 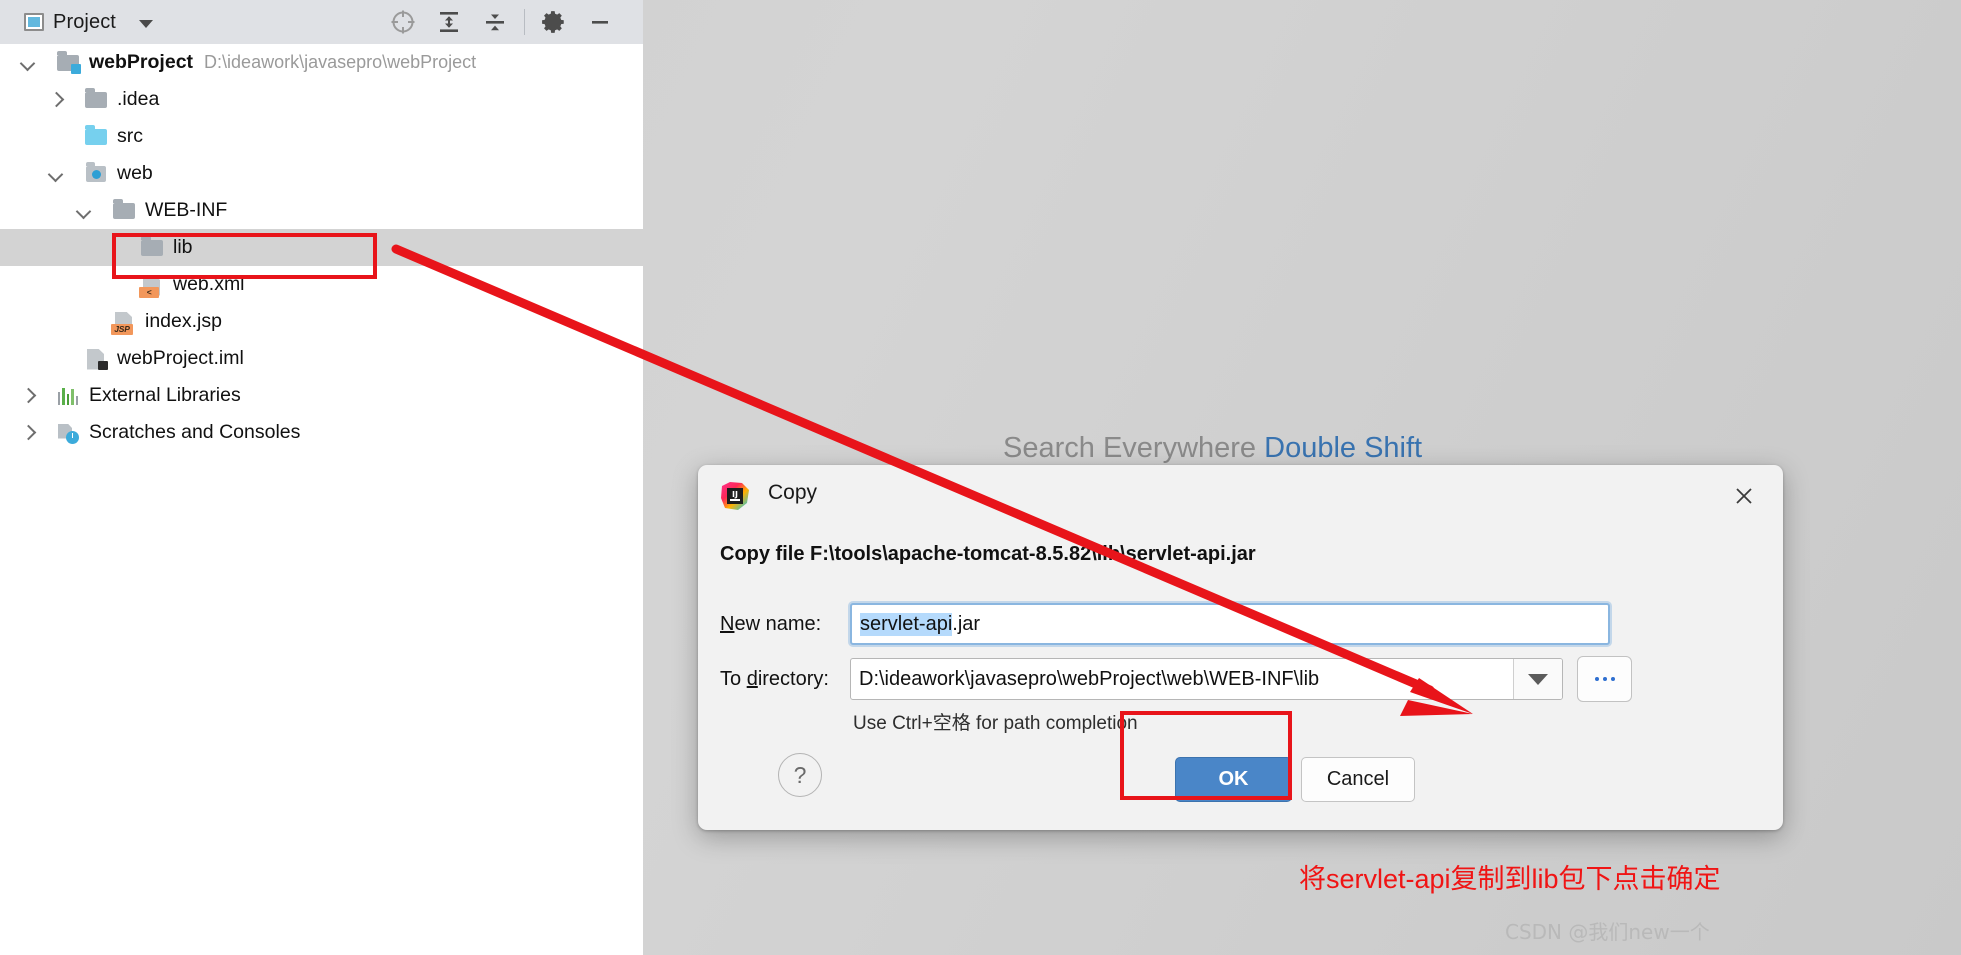 I want to click on minimize-icon, so click(x=600, y=22).